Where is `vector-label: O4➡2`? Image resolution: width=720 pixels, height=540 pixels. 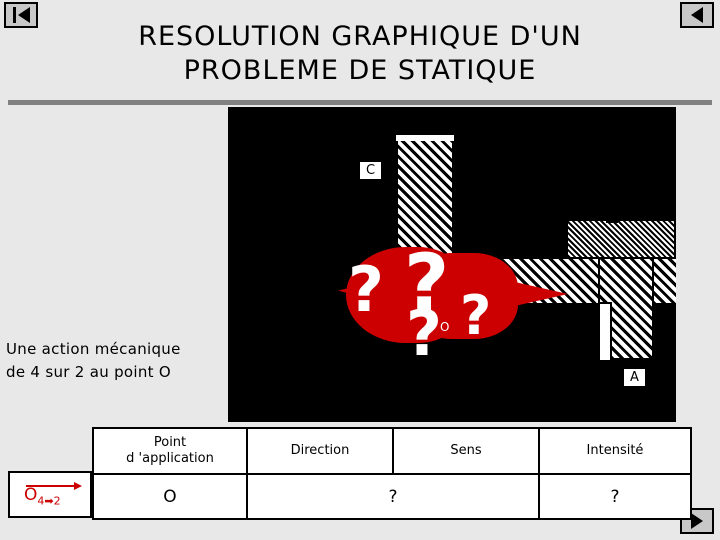
vector-label: O4➡2 is located at coordinates (42, 496).